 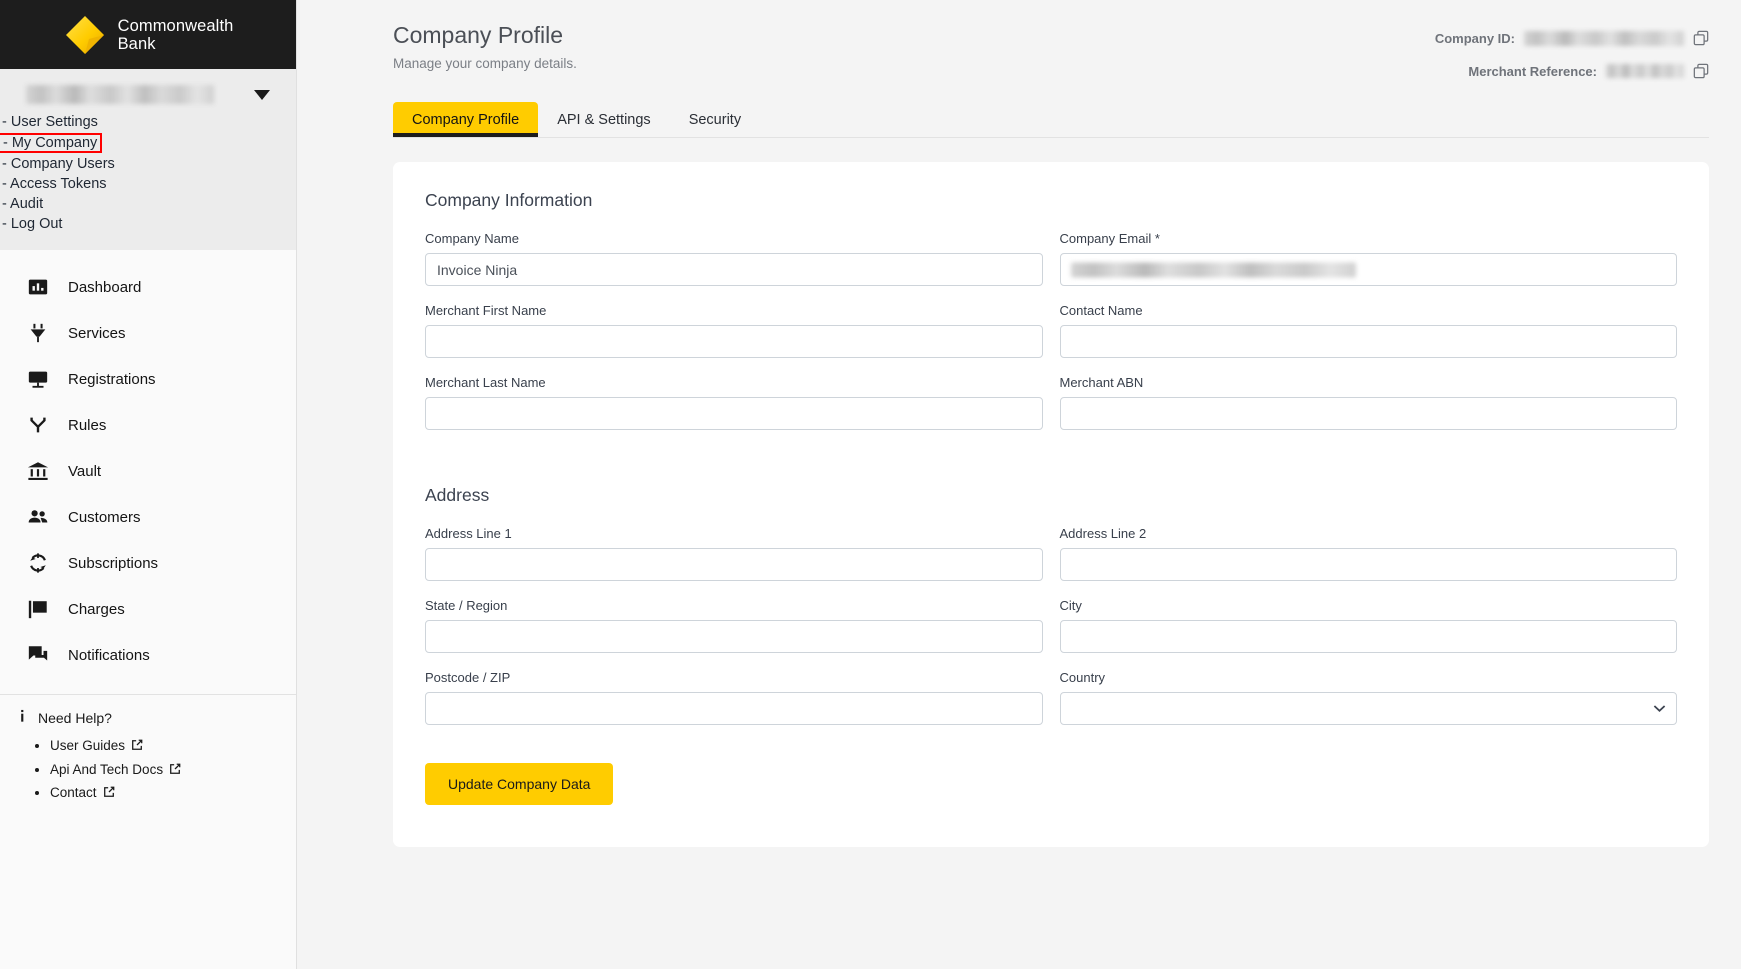 What do you see at coordinates (1368, 564) in the screenshot?
I see `address-line-2-input` at bounding box center [1368, 564].